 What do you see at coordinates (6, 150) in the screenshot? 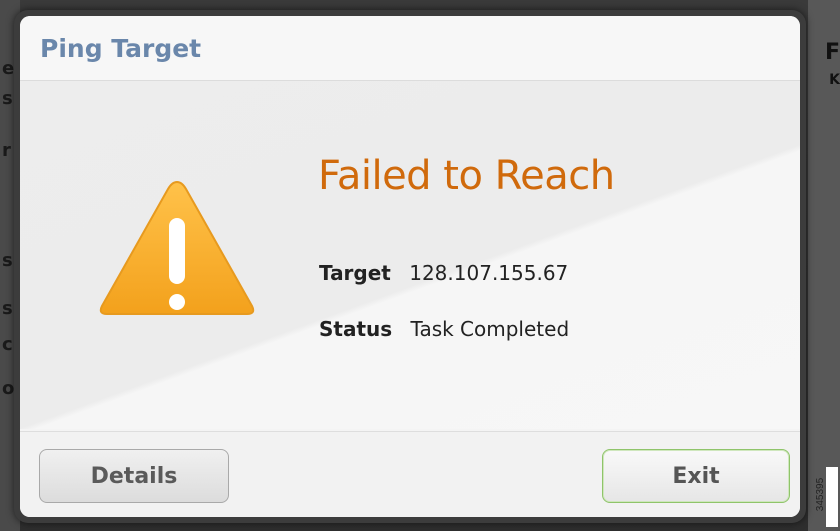
I see `background-text: r` at bounding box center [6, 150].